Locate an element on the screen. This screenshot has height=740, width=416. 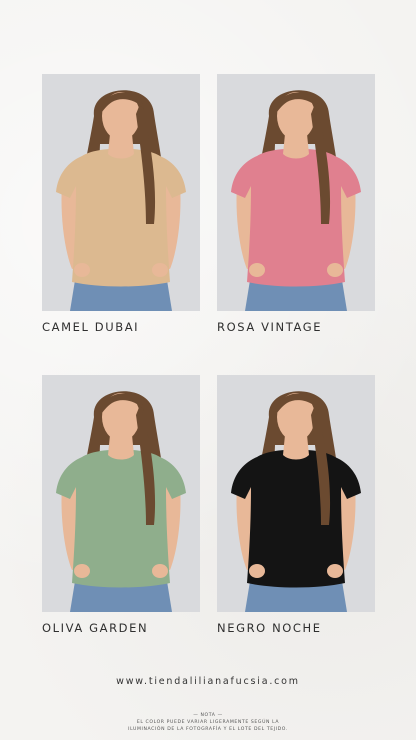
product-card-negro-noche: NEGRO NOCHE is located at coordinates (296, 505).